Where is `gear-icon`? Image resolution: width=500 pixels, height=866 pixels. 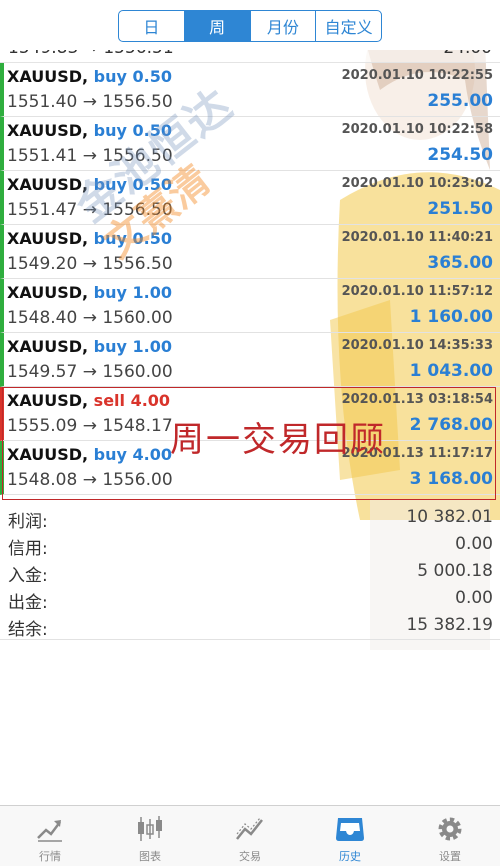 gear-icon is located at coordinates (450, 829).